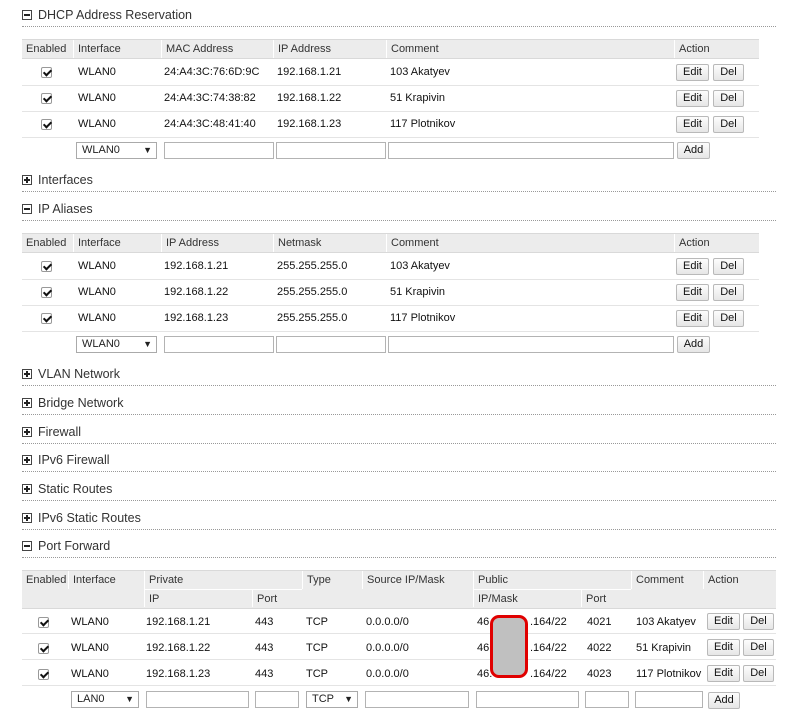 This screenshot has height=721, width=792. Describe the element at coordinates (418, 98) in the screenshot. I see `comment-value: 51 Krapivin` at that location.